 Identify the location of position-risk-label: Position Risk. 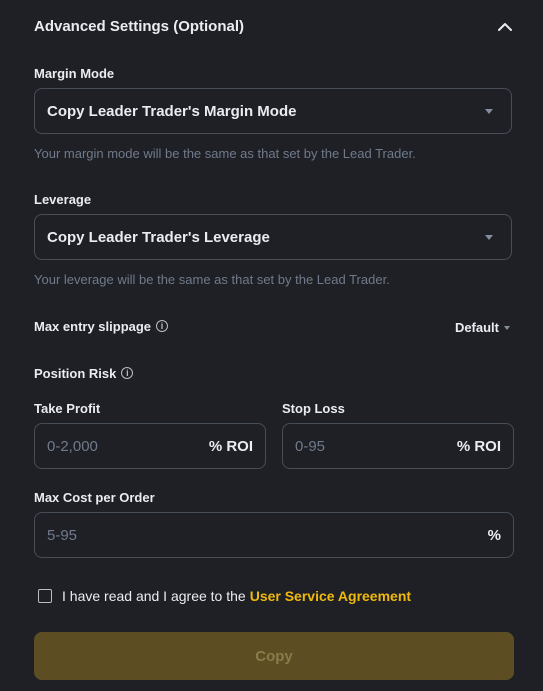
(75, 373).